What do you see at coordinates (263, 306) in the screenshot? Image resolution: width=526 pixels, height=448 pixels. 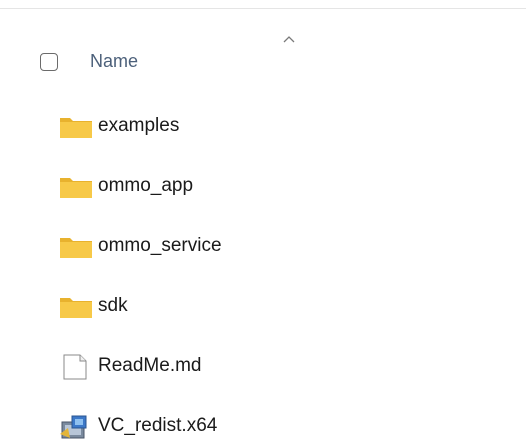 I see `list-item-sdk: sdk` at bounding box center [263, 306].